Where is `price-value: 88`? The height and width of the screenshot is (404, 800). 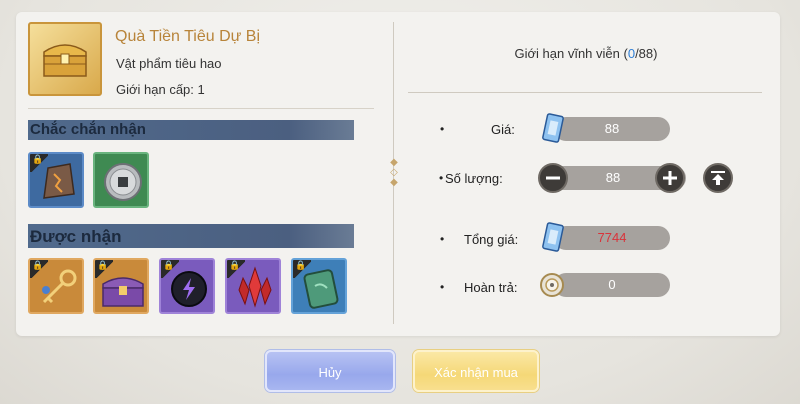 price-value: 88 is located at coordinates (612, 129).